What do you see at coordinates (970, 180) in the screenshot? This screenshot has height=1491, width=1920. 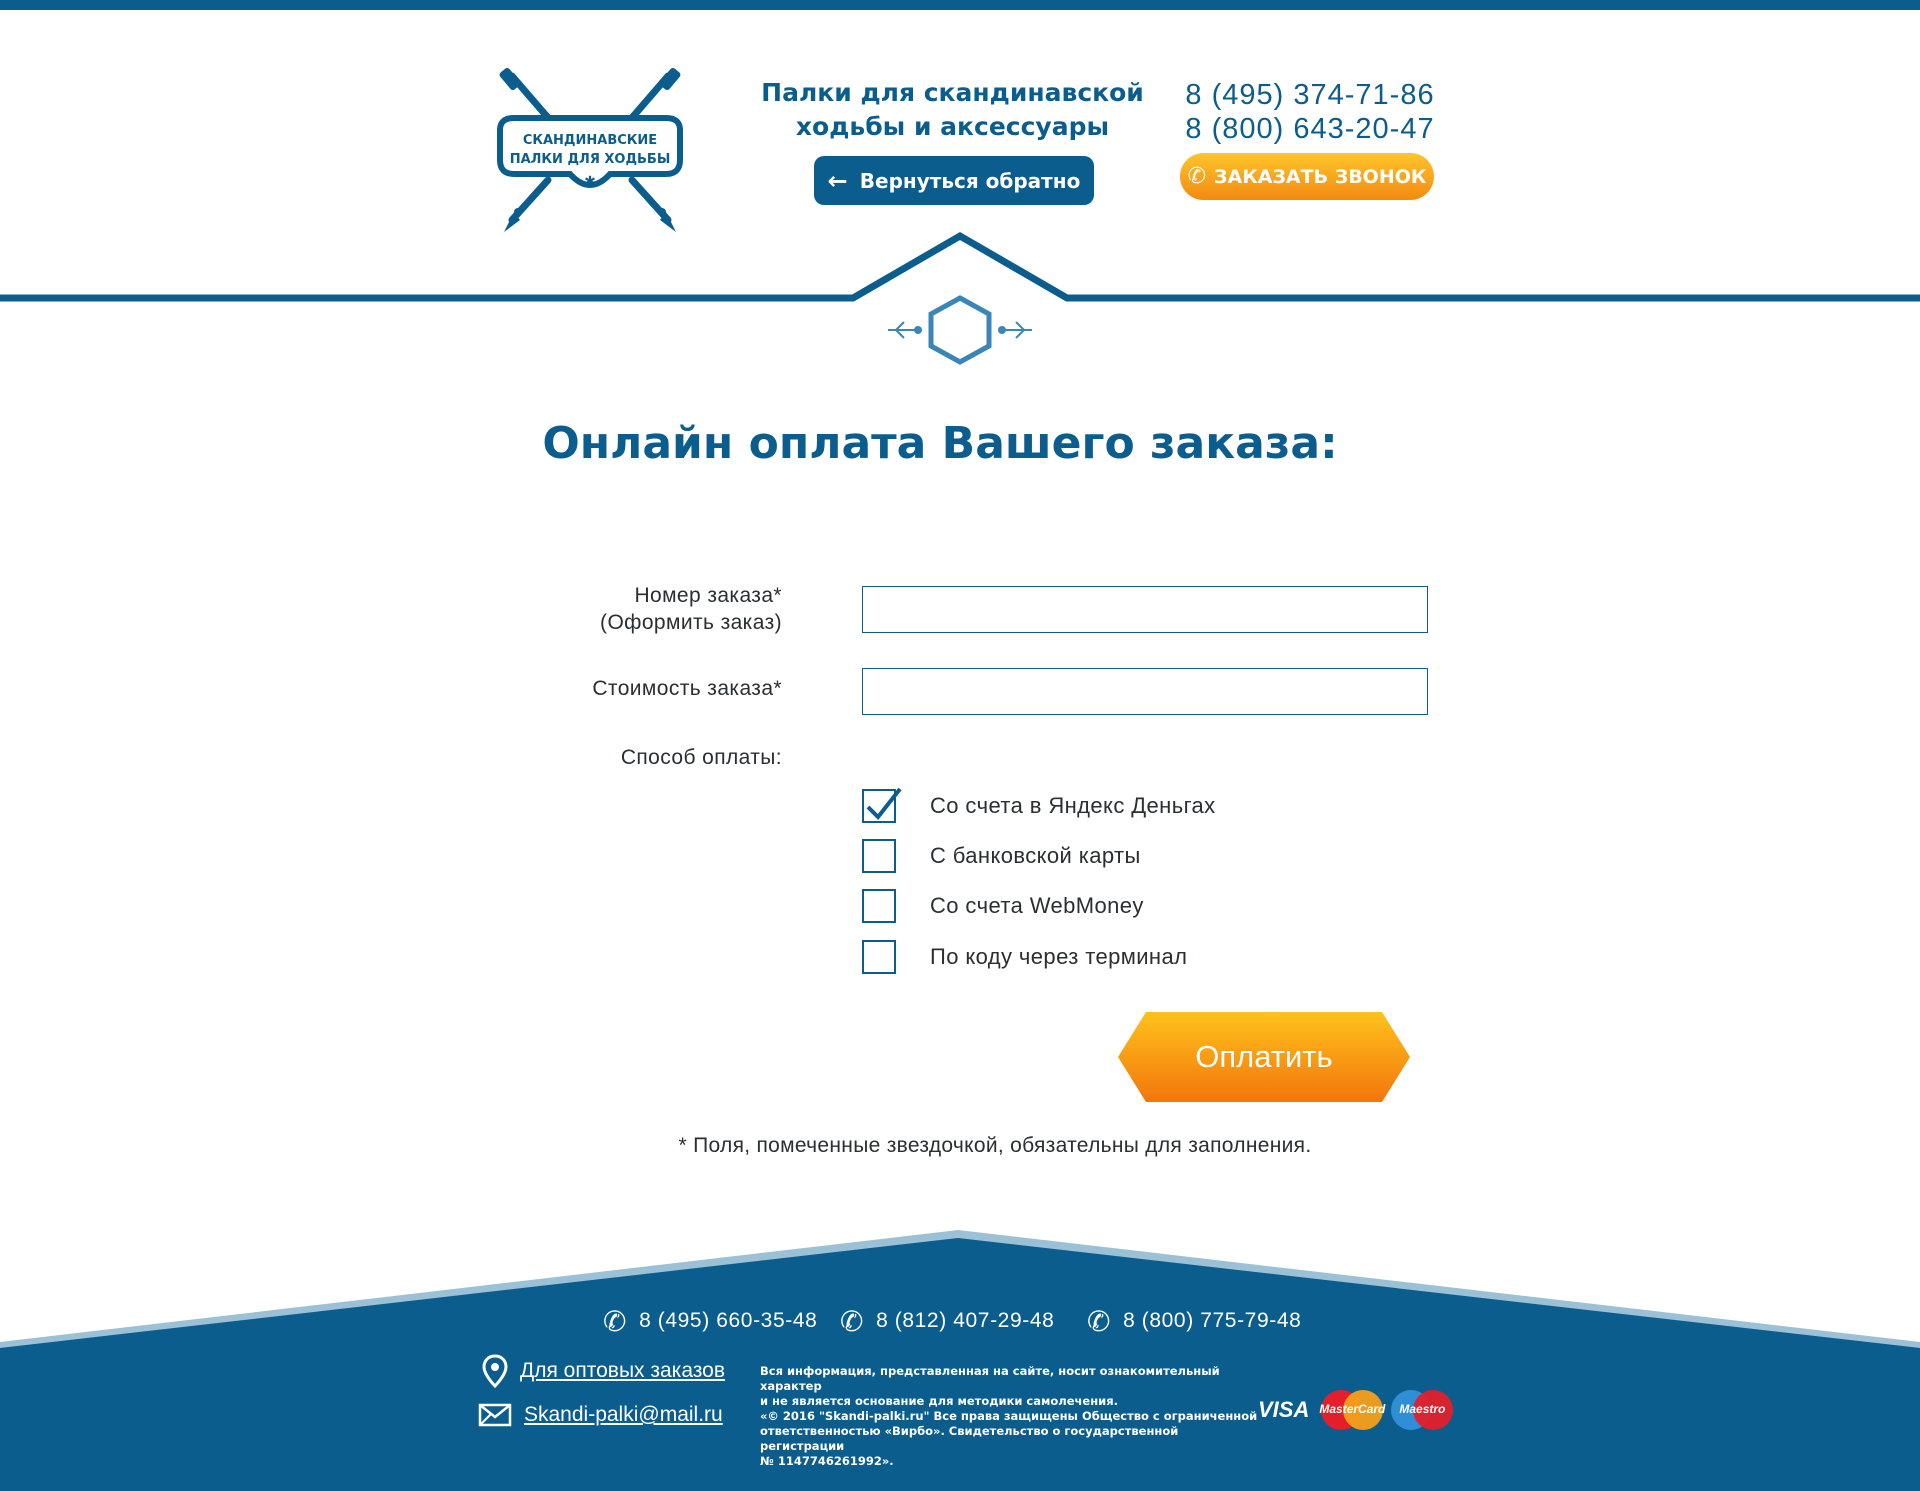 I see `back-button-label: Вернуться обратно` at bounding box center [970, 180].